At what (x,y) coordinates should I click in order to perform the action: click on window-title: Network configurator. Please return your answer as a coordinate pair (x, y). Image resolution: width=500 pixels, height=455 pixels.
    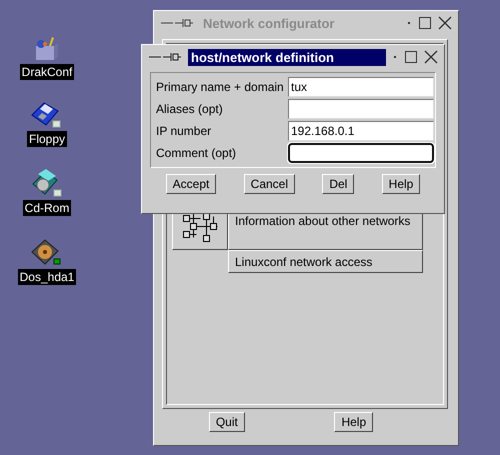
    Looking at the image, I should click on (269, 23).